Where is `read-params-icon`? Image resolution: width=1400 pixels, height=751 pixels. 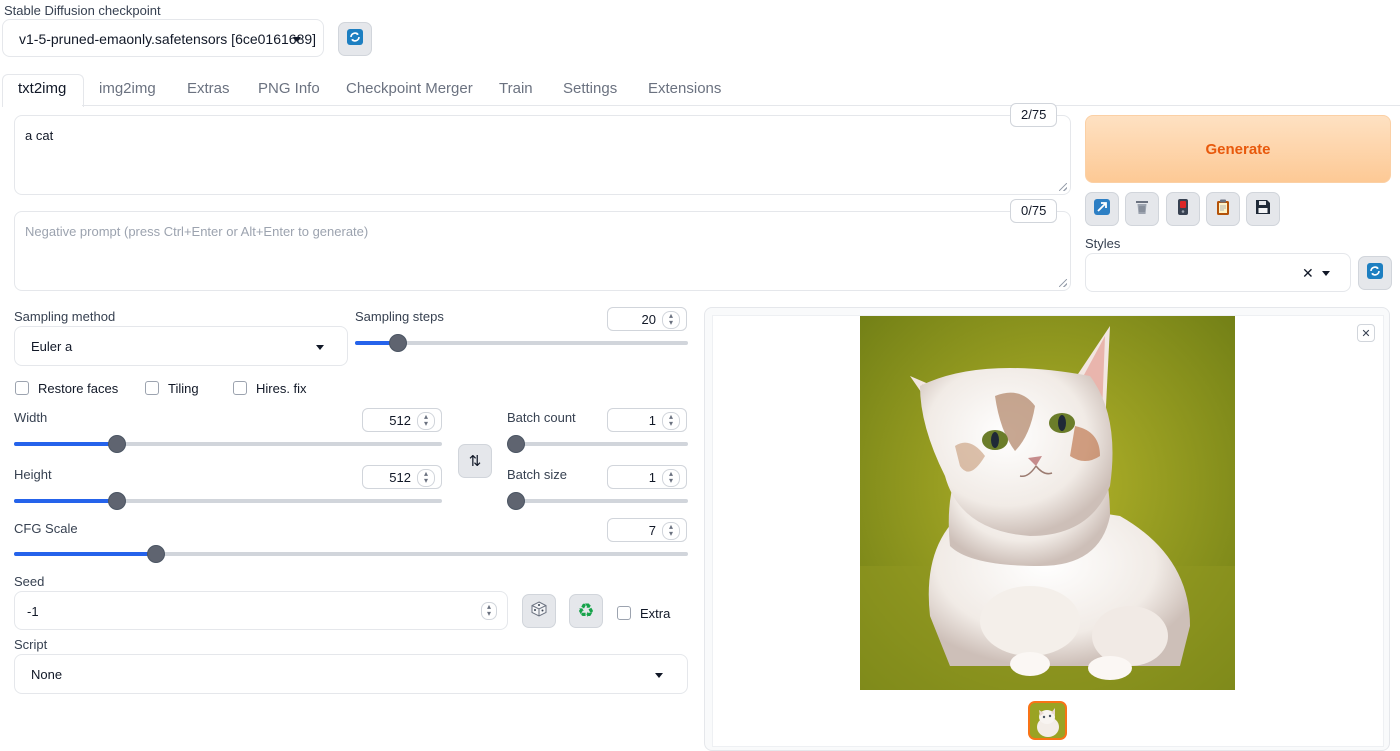 read-params-icon is located at coordinates (1102, 209).